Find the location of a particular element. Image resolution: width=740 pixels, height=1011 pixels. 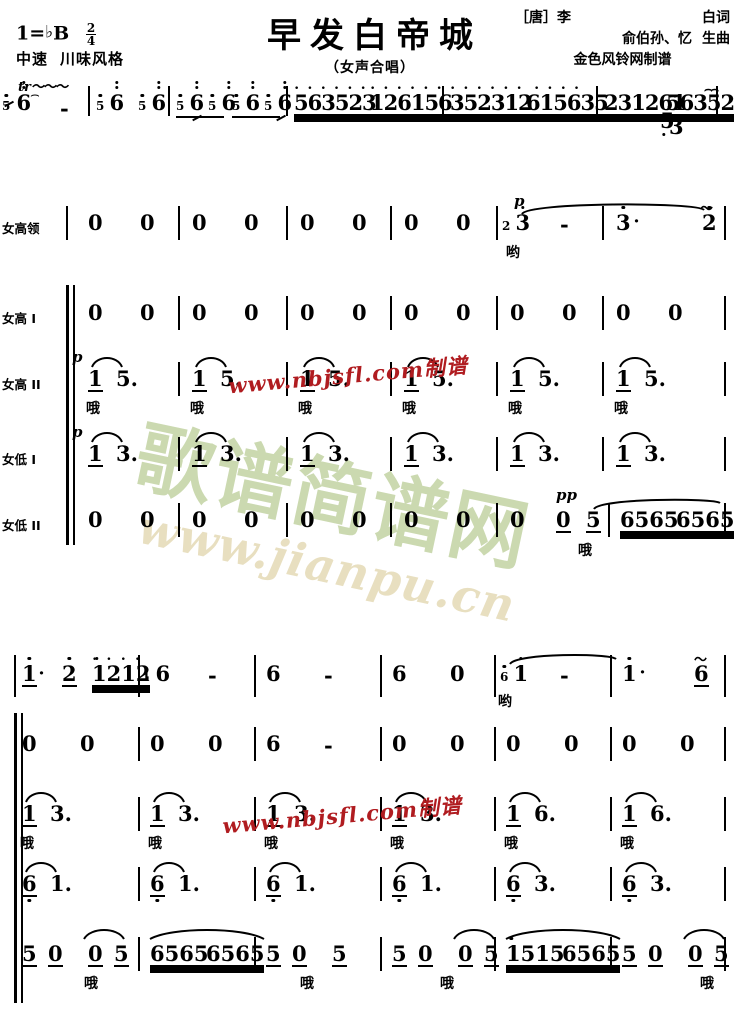

lyricist-role: 白词 is located at coordinates (716, 18).